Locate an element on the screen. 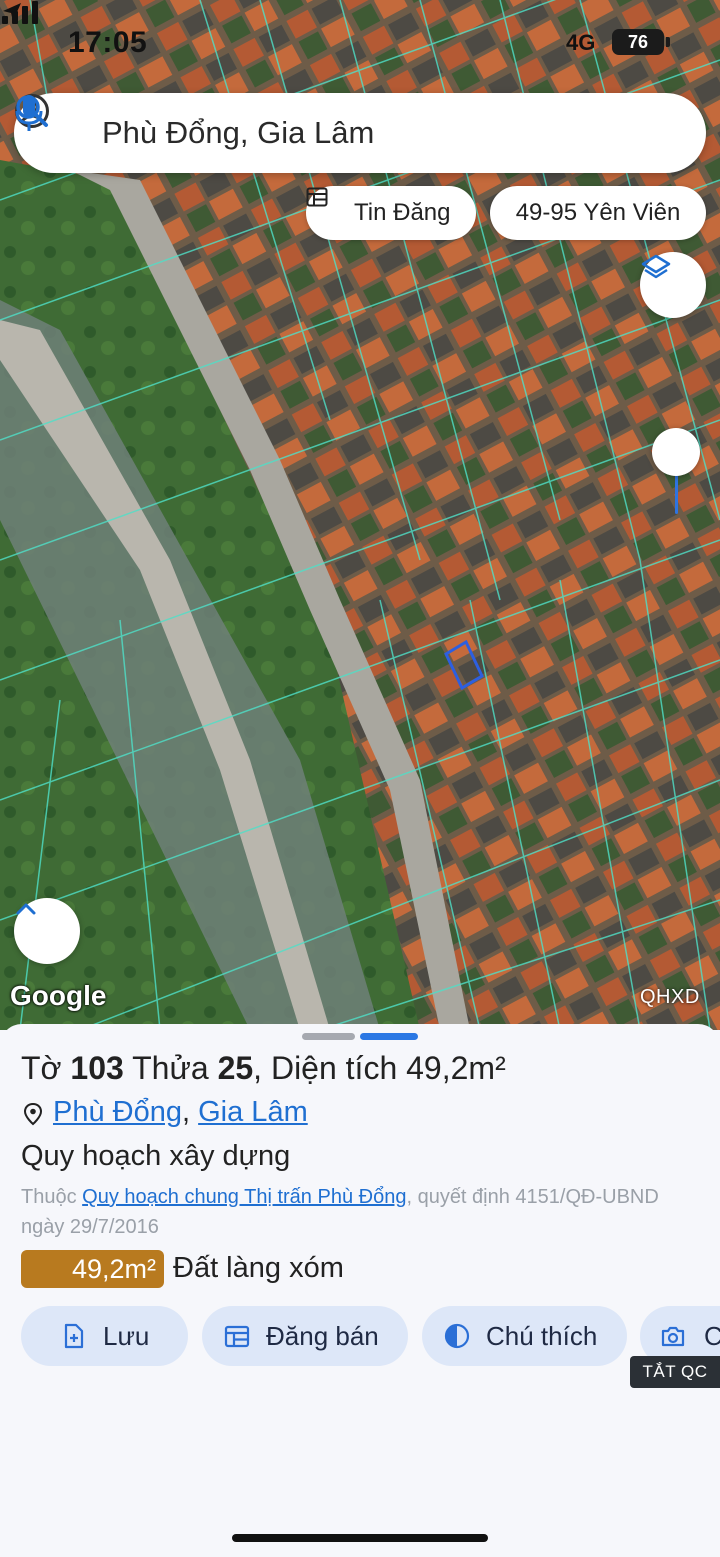 This screenshot has width=720, height=1557. location-pin-icon is located at coordinates (33, 1114).